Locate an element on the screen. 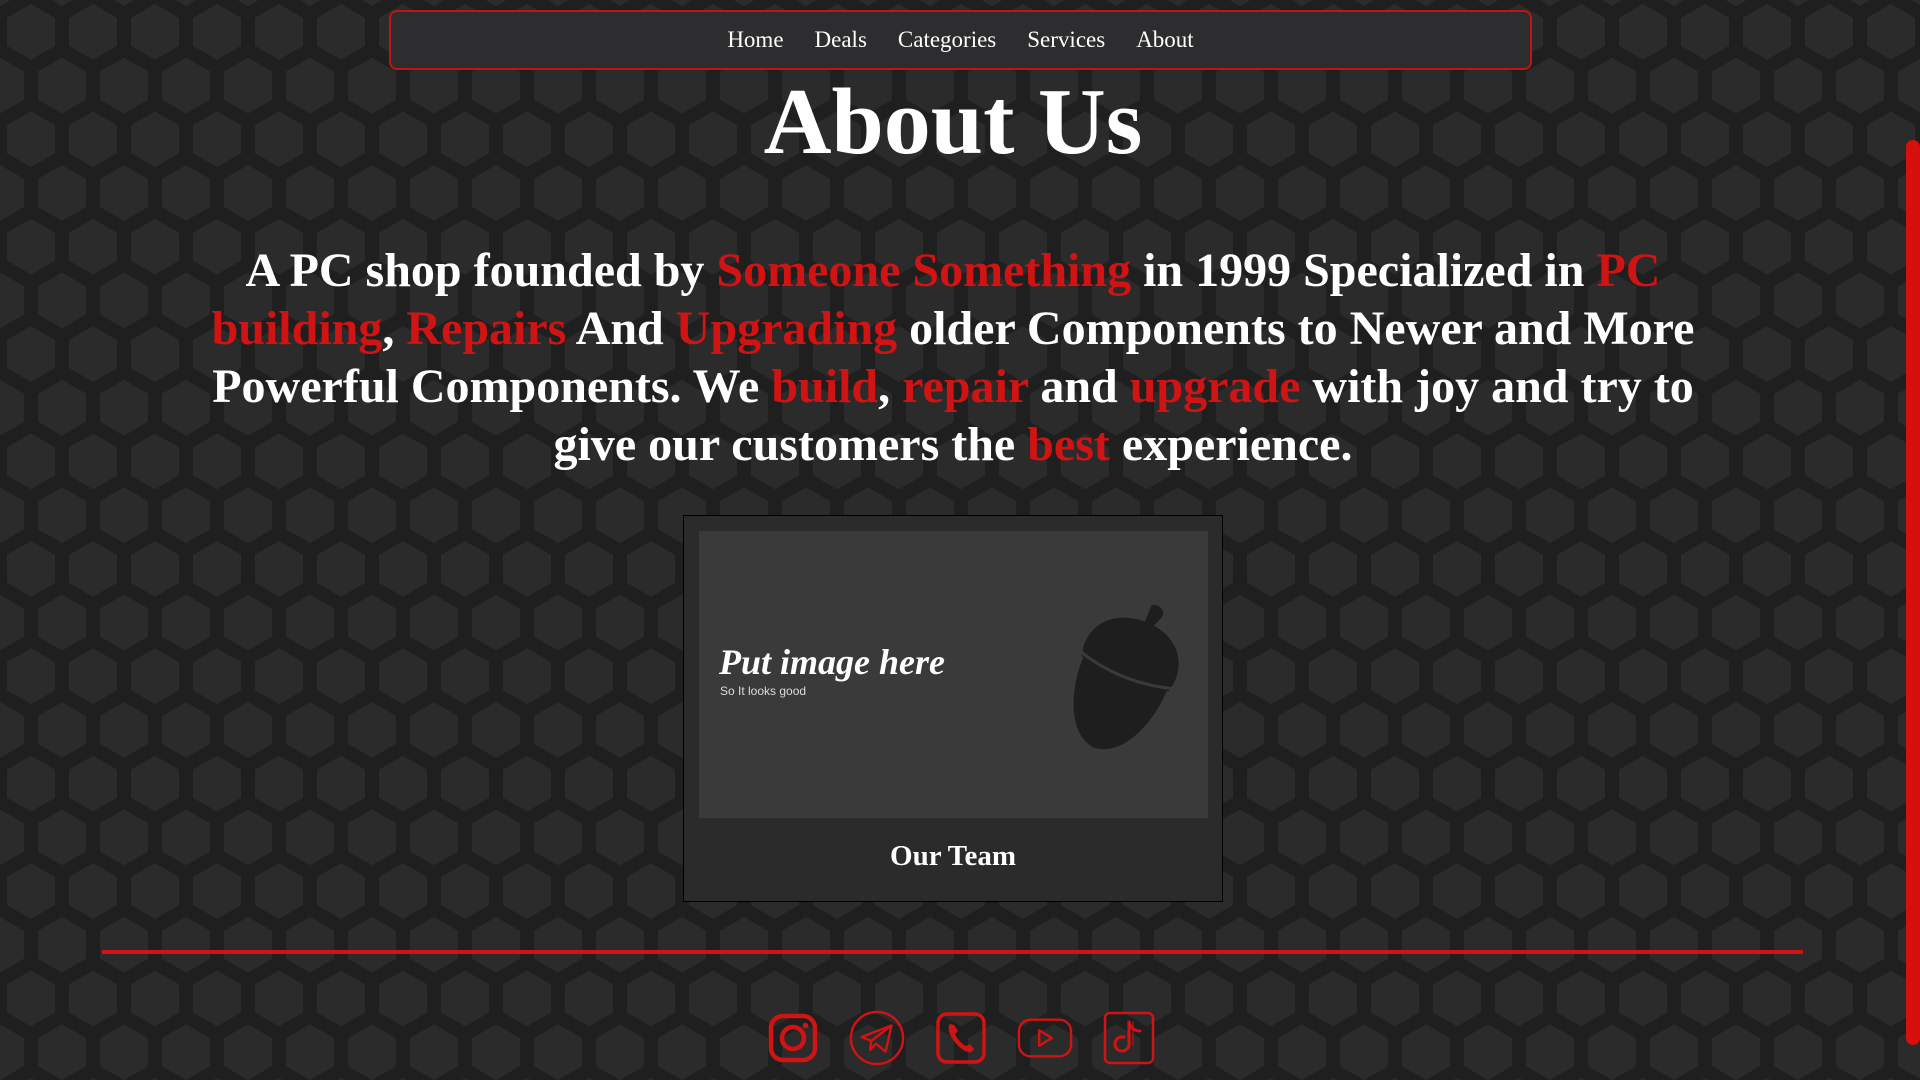  instagram-icon is located at coordinates (793, 1038).